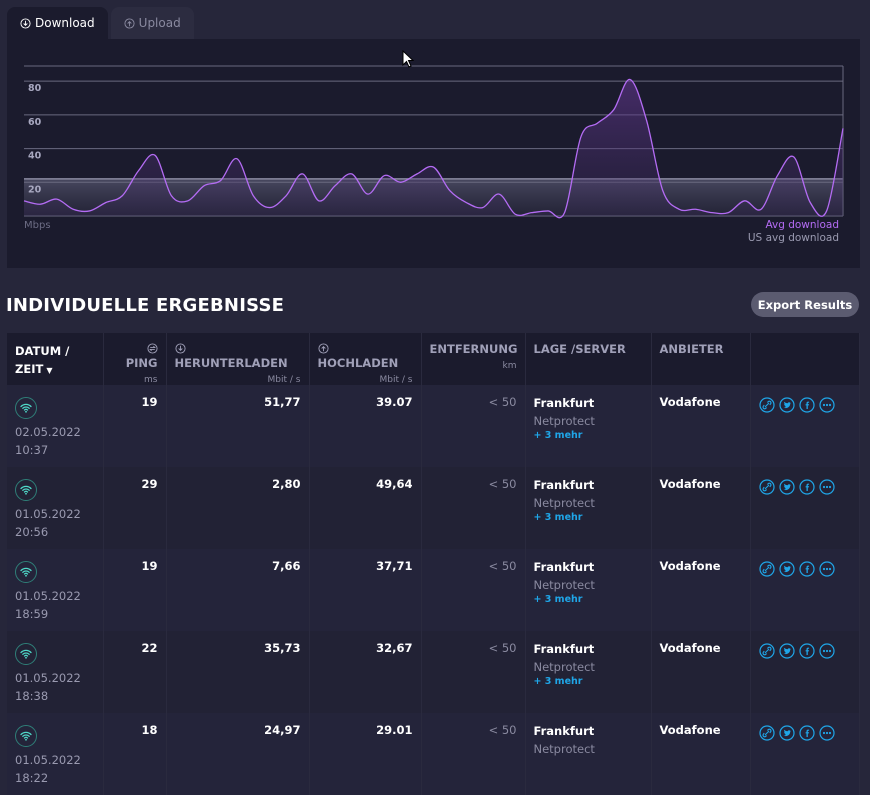 This screenshot has height=795, width=870. I want to click on legend-avg-download: Avg download, so click(793, 225).